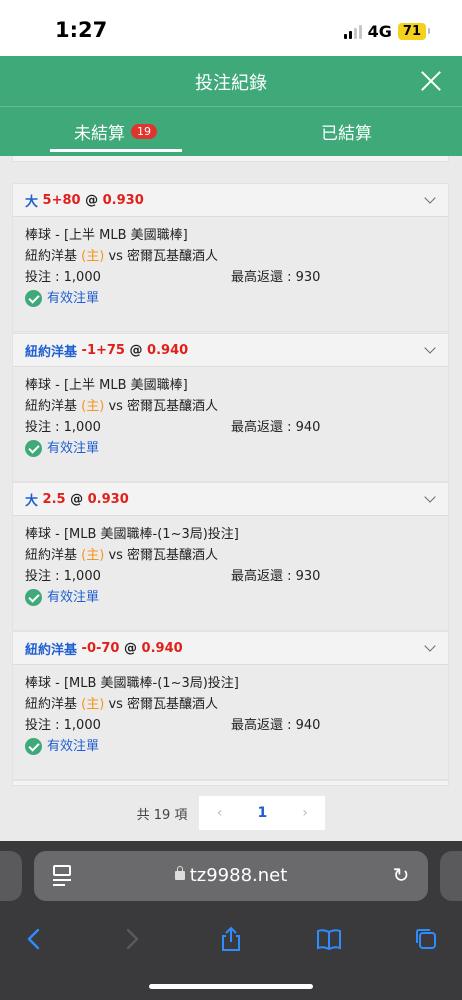  I want to click on current-page: 1, so click(263, 813).